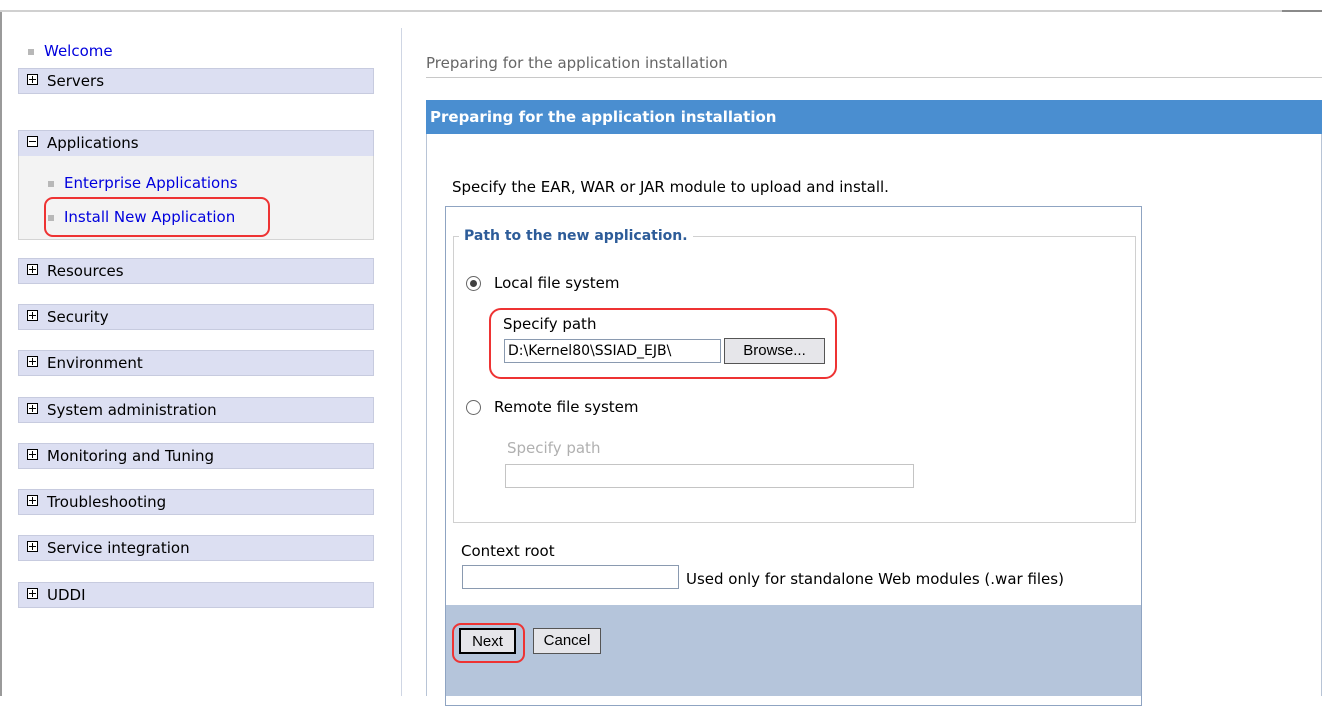  What do you see at coordinates (196, 81) in the screenshot?
I see `nav-item-servers: Servers` at bounding box center [196, 81].